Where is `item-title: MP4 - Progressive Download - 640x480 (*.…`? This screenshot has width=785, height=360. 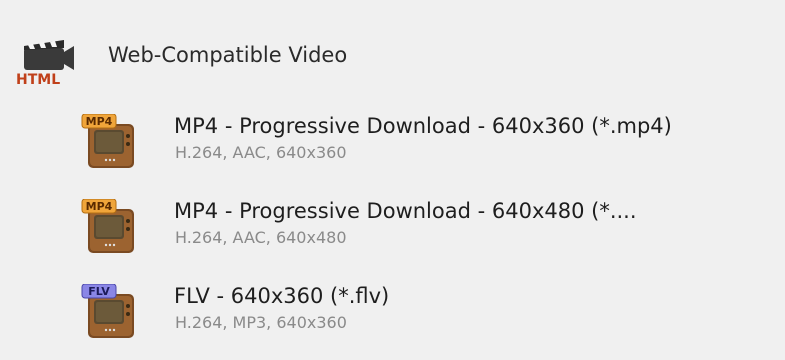
item-title: MP4 - Progressive Download - 640x480 (*.… is located at coordinates (405, 211).